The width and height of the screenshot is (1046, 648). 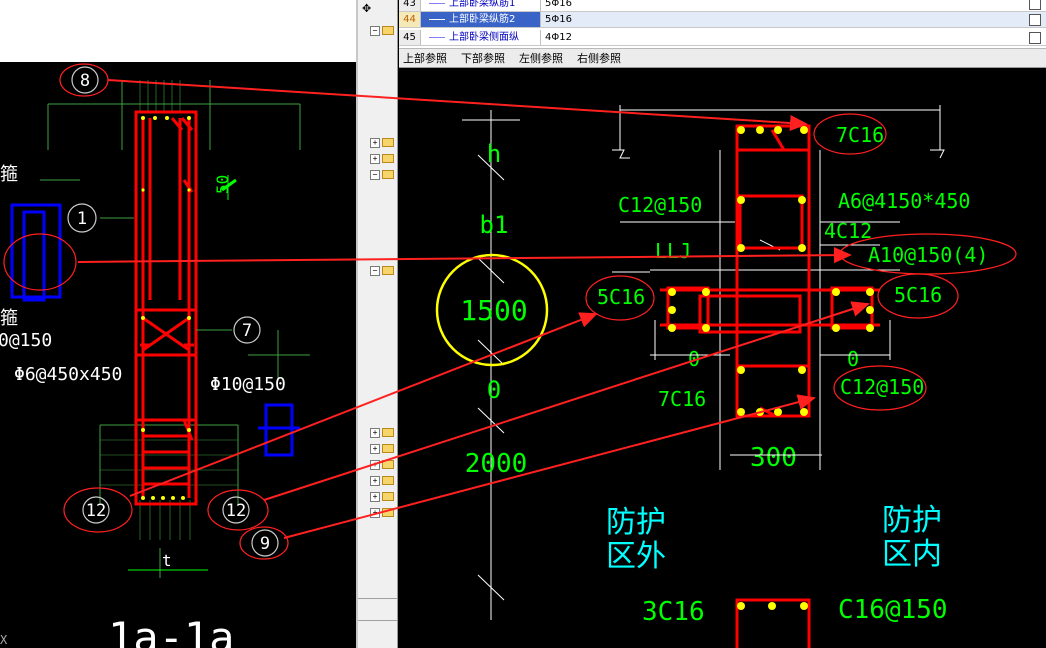 I want to click on callout-1: 1, so click(x=82, y=219).